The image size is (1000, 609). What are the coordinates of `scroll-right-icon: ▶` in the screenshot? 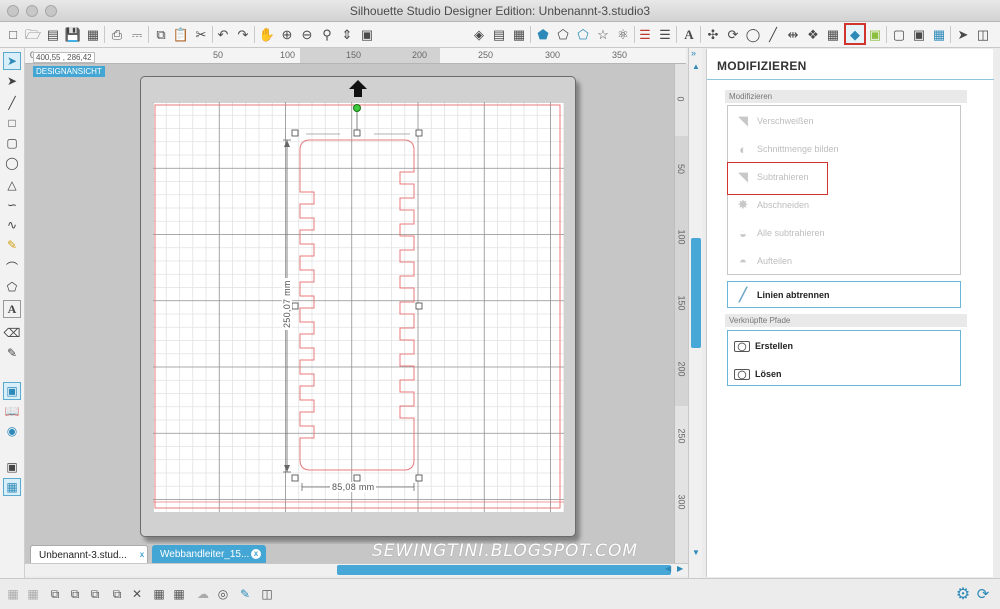 It's located at (680, 568).